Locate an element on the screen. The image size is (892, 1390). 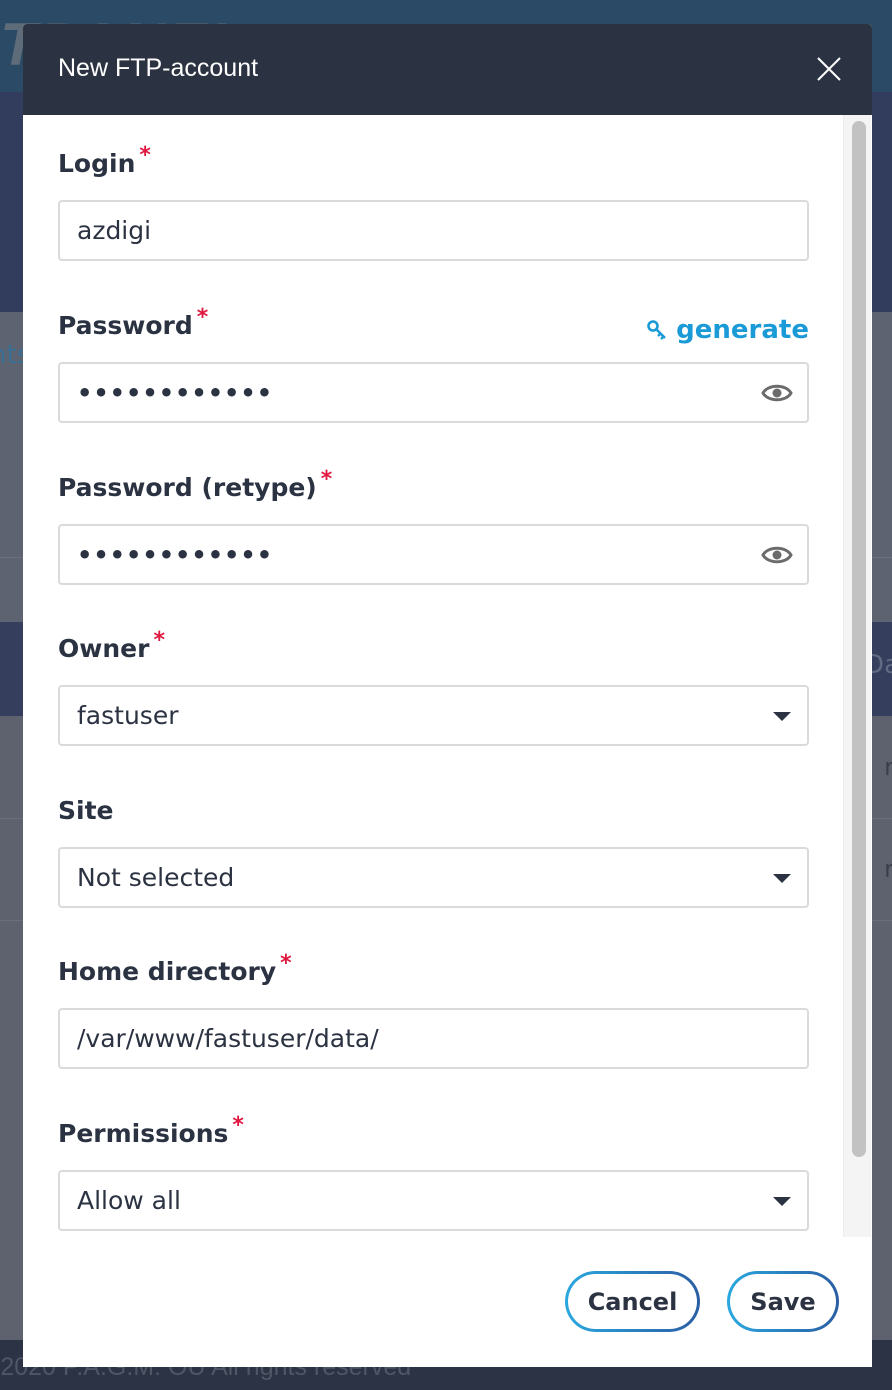
scrollbar-thumb is located at coordinates (859, 639).